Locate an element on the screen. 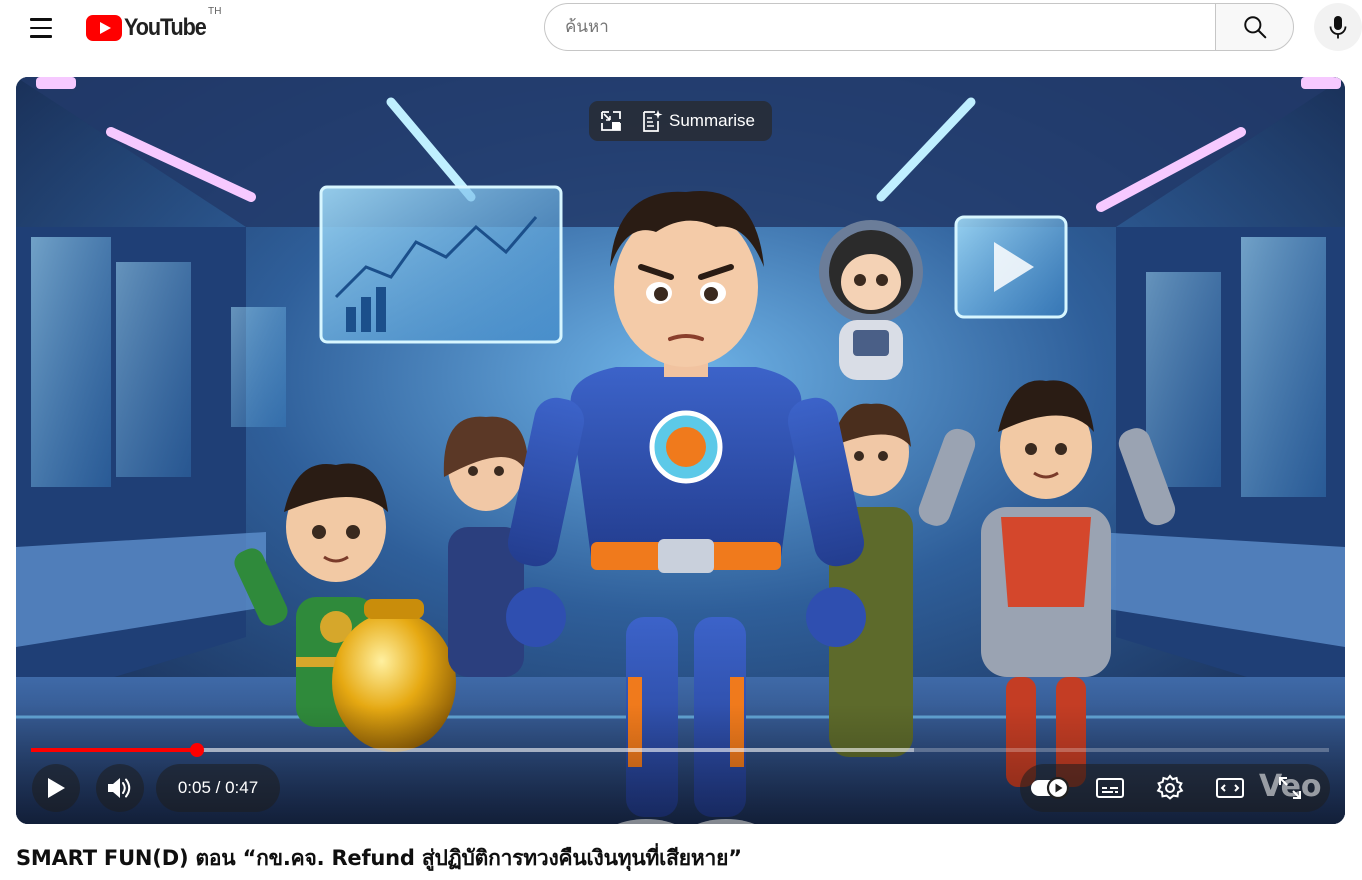  theater-mode-icon is located at coordinates (1230, 788).